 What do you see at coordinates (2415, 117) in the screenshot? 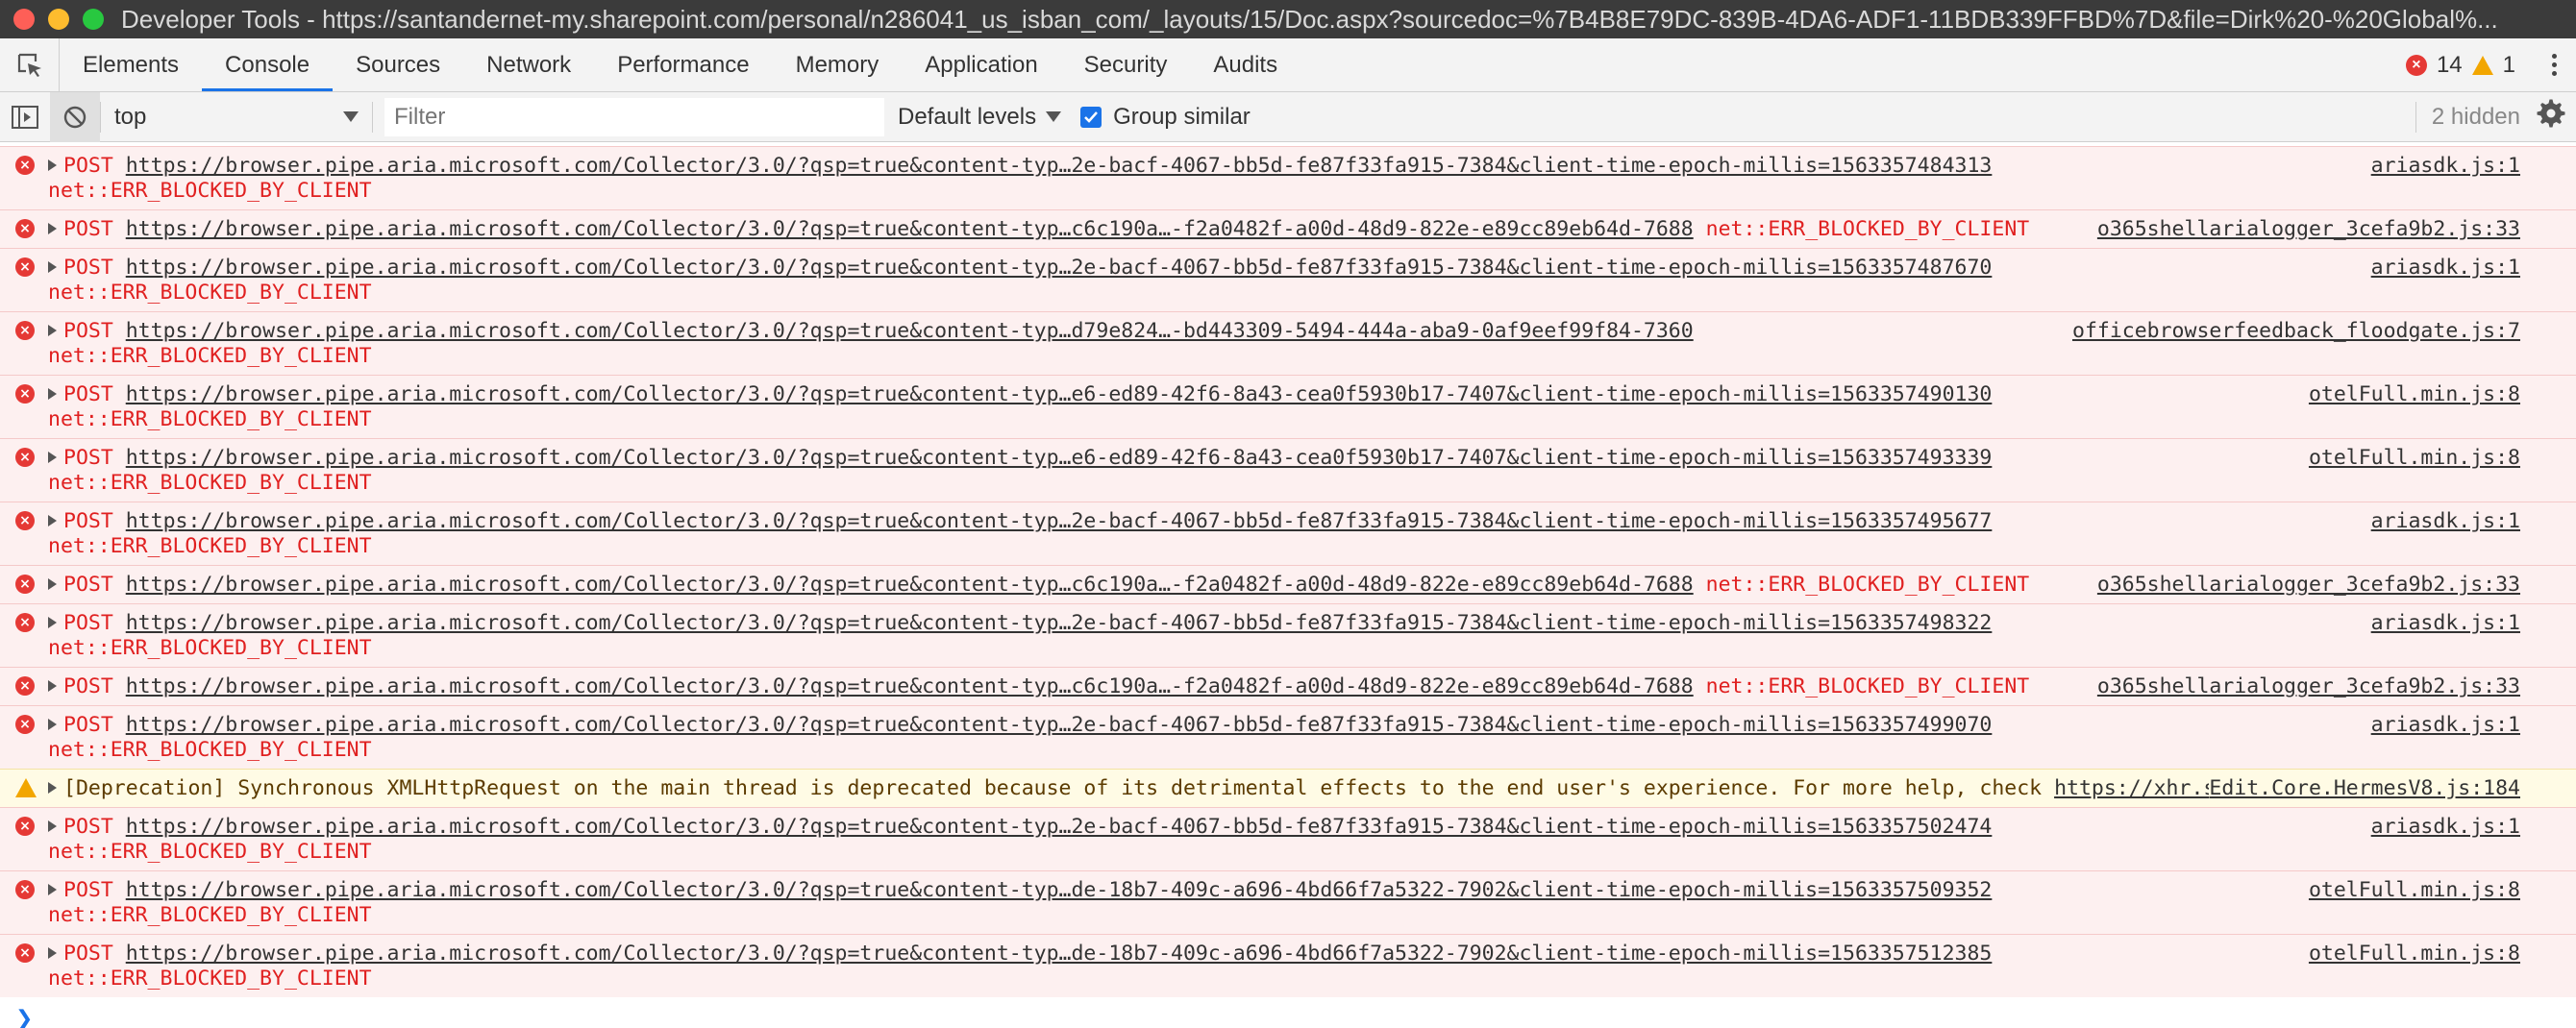
I see `toolbar-divider` at bounding box center [2415, 117].